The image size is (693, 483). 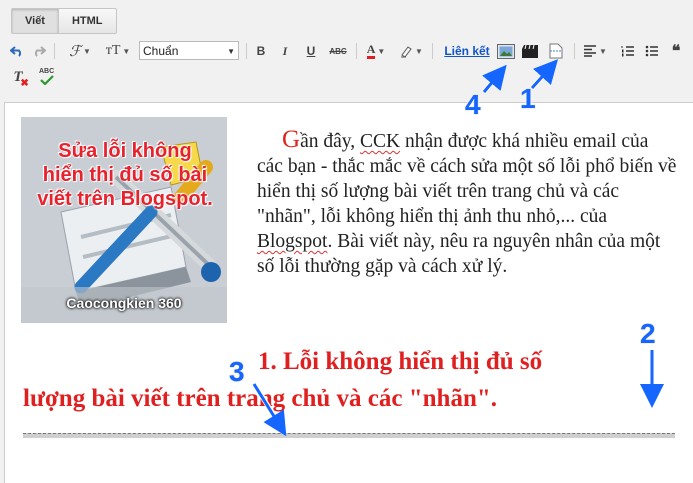 What do you see at coordinates (237, 371) in the screenshot?
I see `annotation-number-3: 3` at bounding box center [237, 371].